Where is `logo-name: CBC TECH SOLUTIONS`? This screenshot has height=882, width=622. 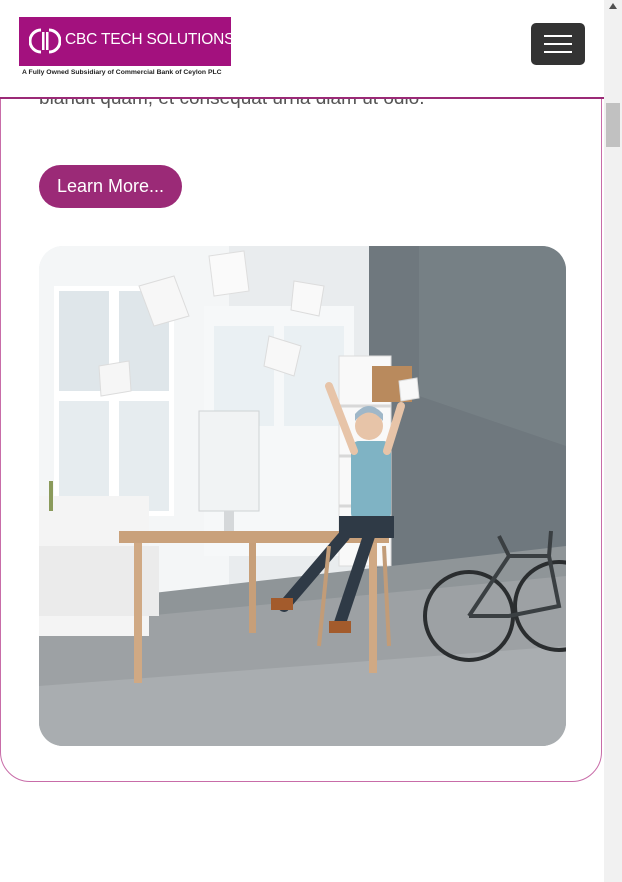
logo-name: CBC TECH SOLUTIONS is located at coordinates (150, 39).